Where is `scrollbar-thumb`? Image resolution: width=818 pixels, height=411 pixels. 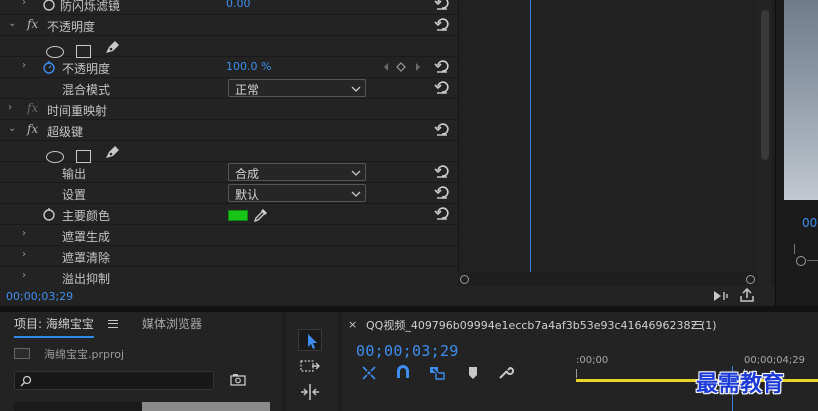
scrollbar-thumb is located at coordinates (765, 85).